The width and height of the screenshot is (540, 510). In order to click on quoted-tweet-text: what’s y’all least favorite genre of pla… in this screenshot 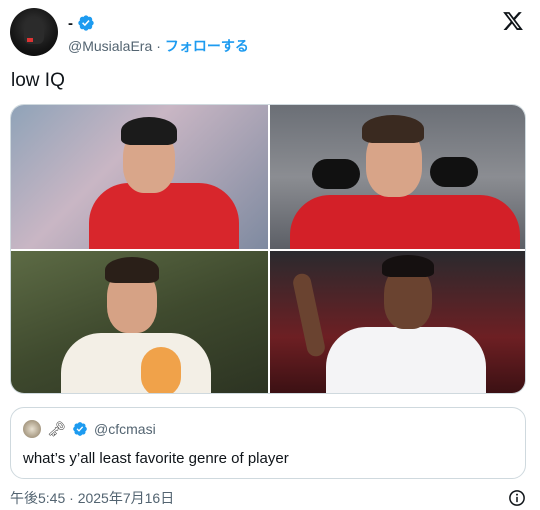, I will do `click(156, 458)`.